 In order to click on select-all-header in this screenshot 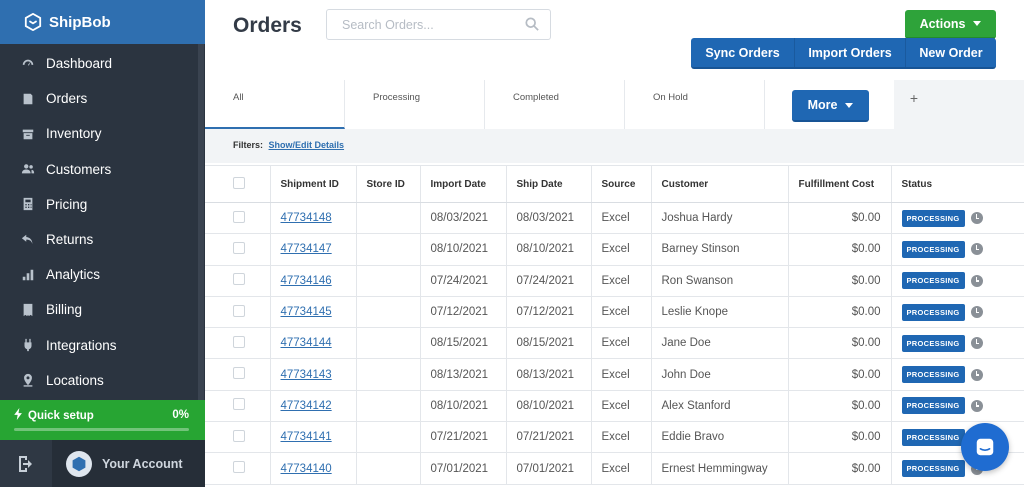, I will do `click(238, 184)`.